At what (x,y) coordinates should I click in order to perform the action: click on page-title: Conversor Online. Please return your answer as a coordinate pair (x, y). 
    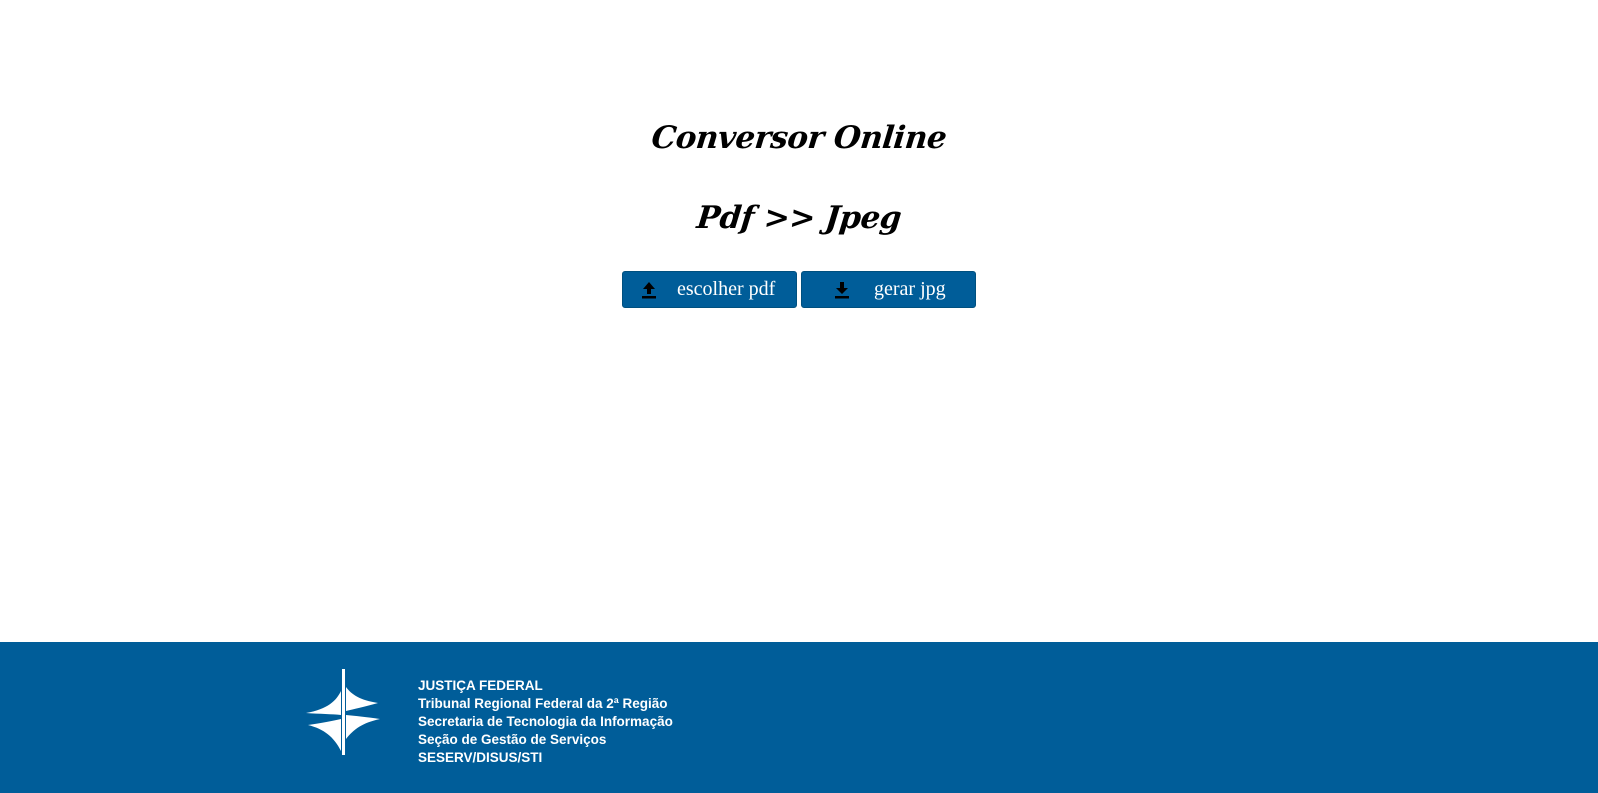
    Looking at the image, I should click on (799, 138).